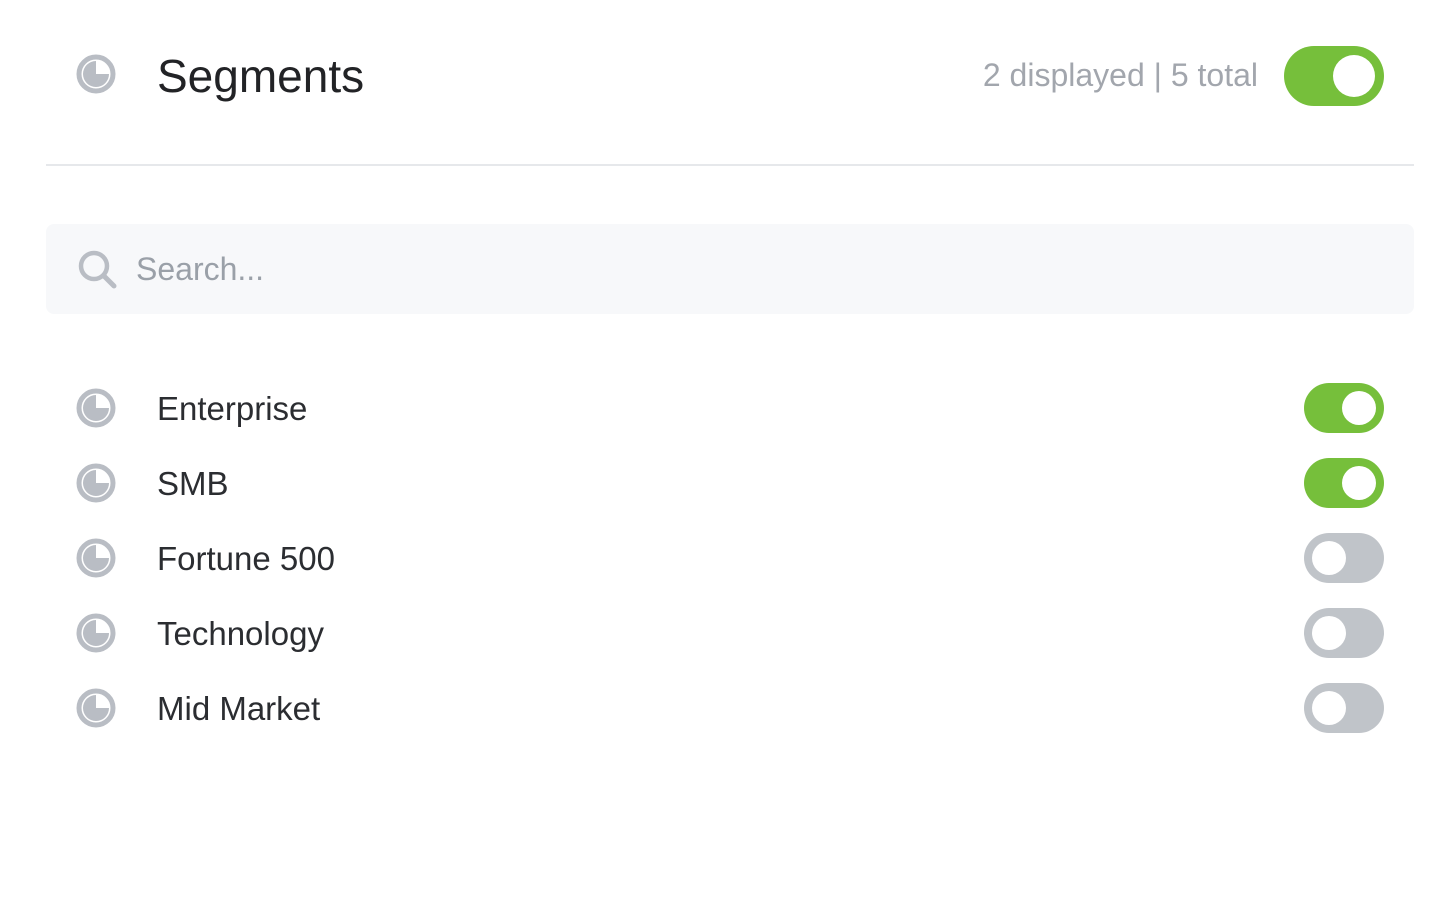 The width and height of the screenshot is (1446, 924). I want to click on search-input, so click(756, 269).